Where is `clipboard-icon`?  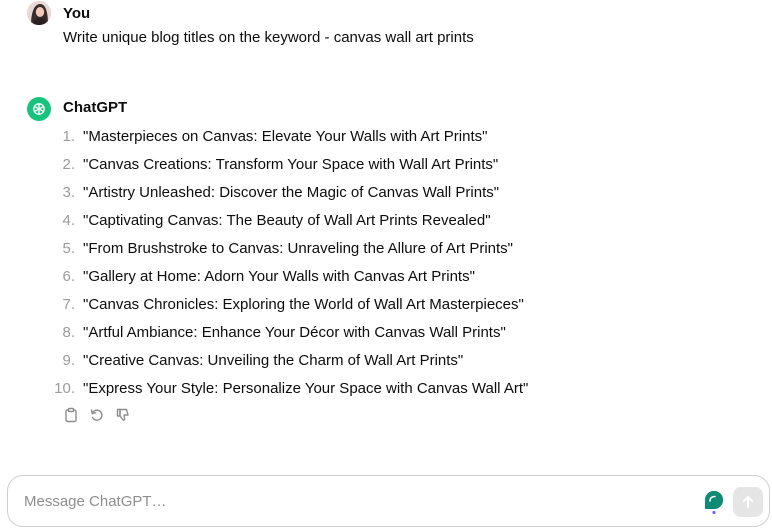 clipboard-icon is located at coordinates (71, 415).